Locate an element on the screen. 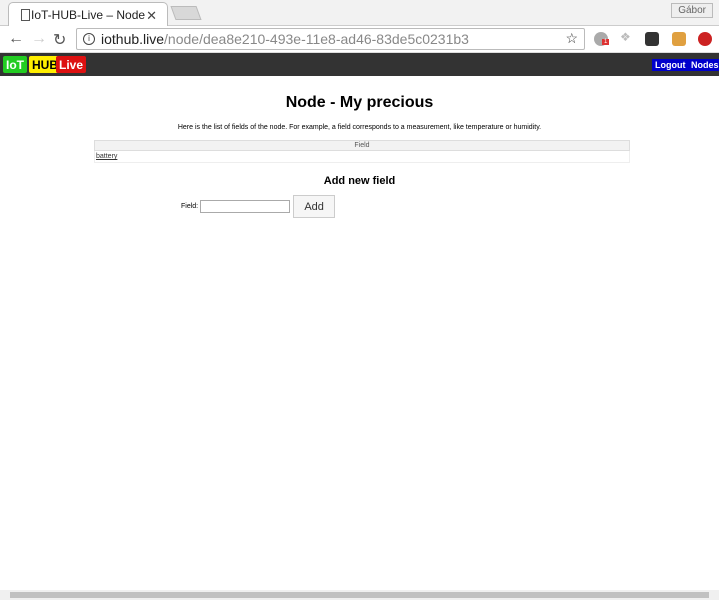  tab-title: IoT-HUB-Live – Node is located at coordinates (88, 15).